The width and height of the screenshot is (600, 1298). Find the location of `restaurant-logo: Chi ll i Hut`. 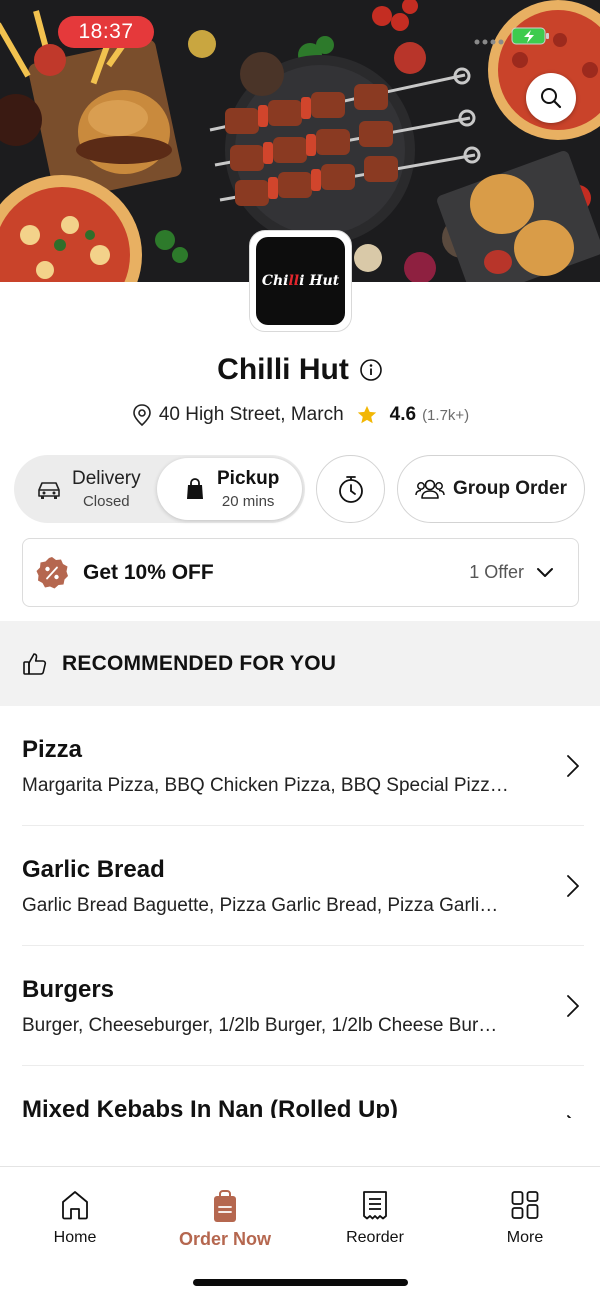

restaurant-logo: Chi ll i Hut is located at coordinates (300, 281).